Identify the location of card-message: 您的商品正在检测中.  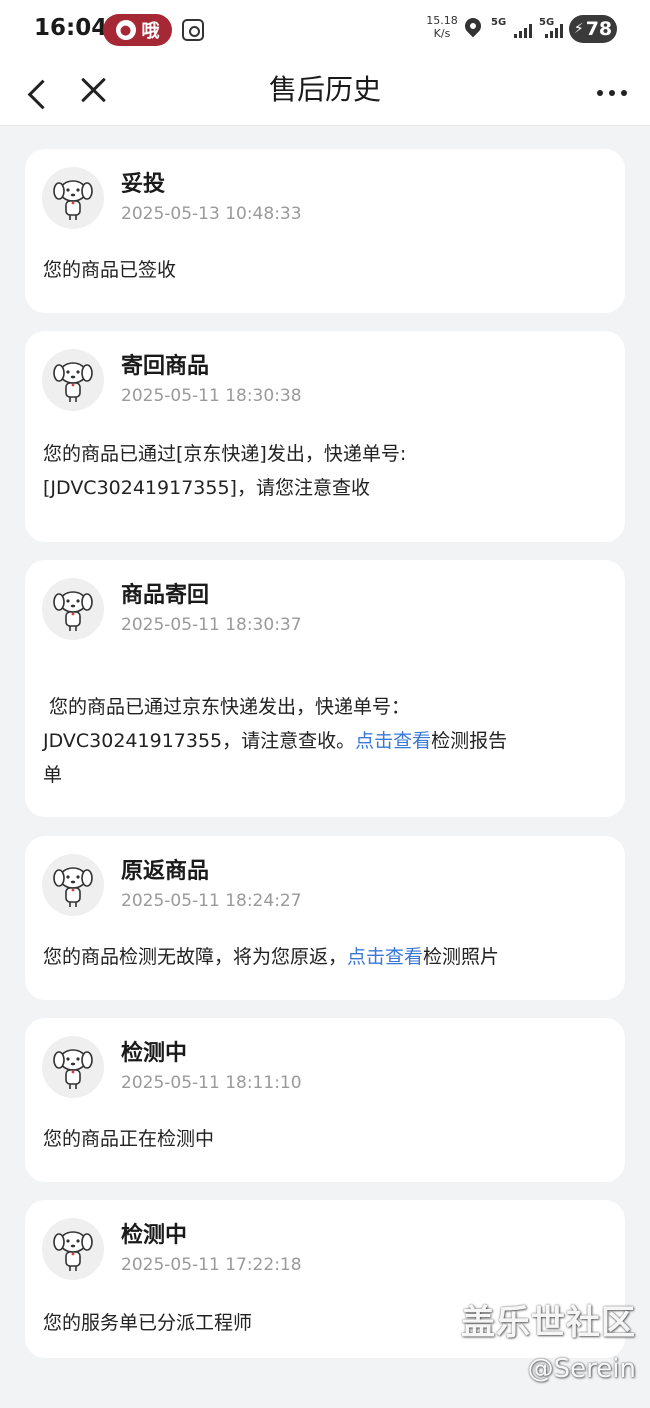
(129, 1139).